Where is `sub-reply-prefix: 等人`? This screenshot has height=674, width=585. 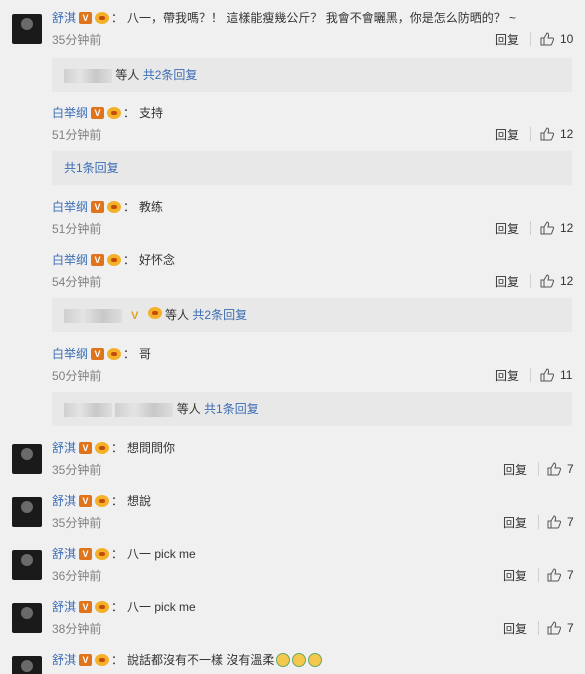
sub-reply-prefix: 等人 is located at coordinates (177, 315).